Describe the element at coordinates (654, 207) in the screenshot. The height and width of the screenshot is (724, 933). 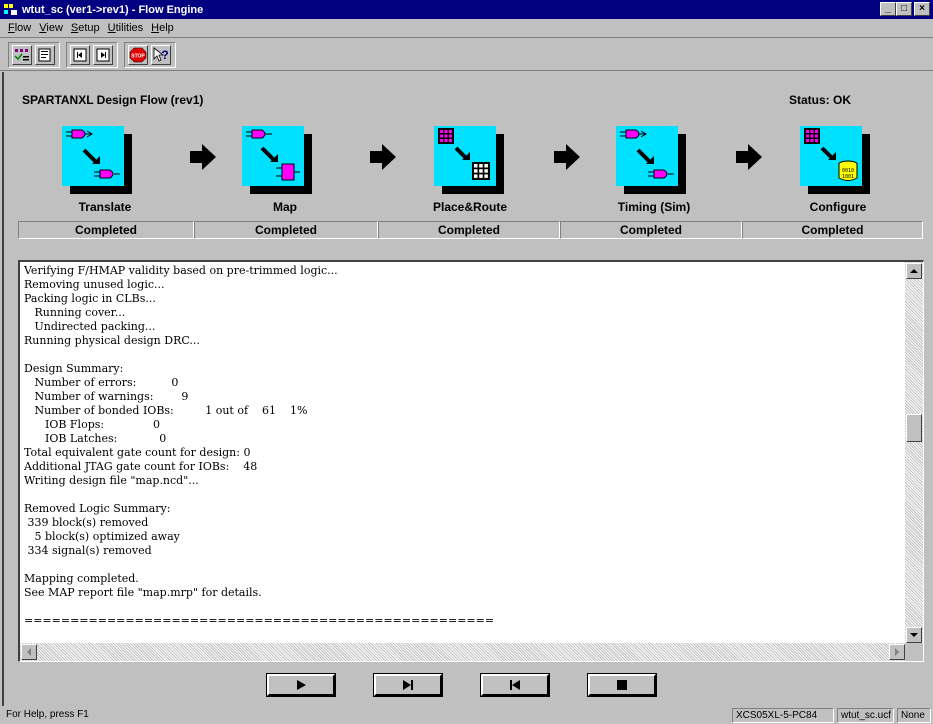
I see `step-label-timing: Timing (Sim)` at that location.